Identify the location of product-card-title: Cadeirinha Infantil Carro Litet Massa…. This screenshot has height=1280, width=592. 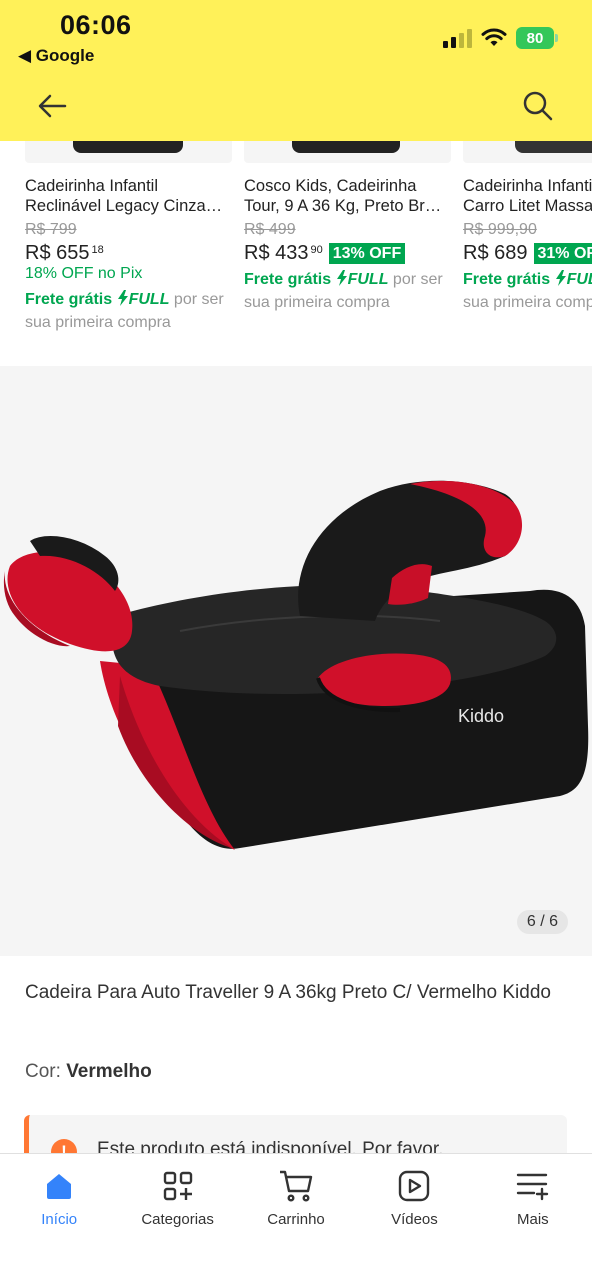
(527, 196).